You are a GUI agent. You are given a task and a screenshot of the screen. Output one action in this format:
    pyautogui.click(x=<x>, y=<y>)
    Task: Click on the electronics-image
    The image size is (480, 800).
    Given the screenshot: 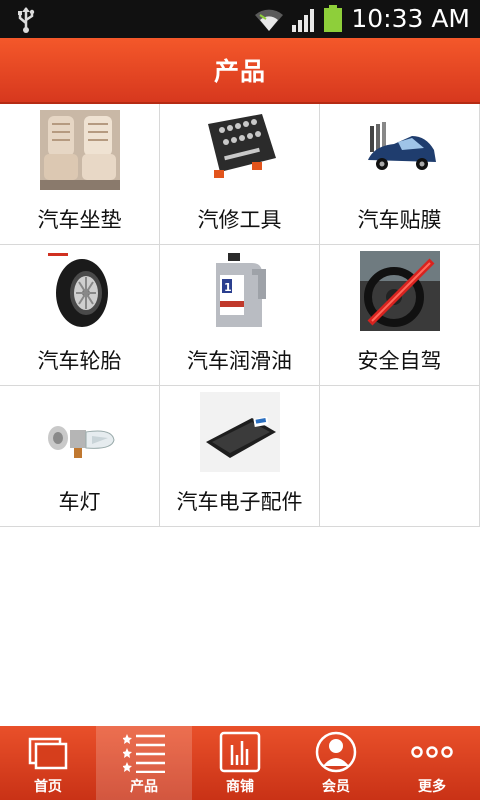 What is the action you would take?
    pyautogui.click(x=240, y=432)
    